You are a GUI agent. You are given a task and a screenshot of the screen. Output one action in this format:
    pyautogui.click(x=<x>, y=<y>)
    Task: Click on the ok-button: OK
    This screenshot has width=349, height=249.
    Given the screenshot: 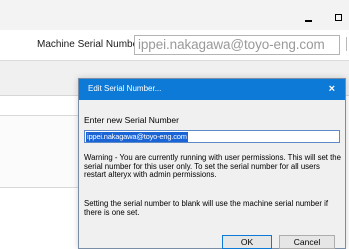 What is the action you would take?
    pyautogui.click(x=247, y=242)
    